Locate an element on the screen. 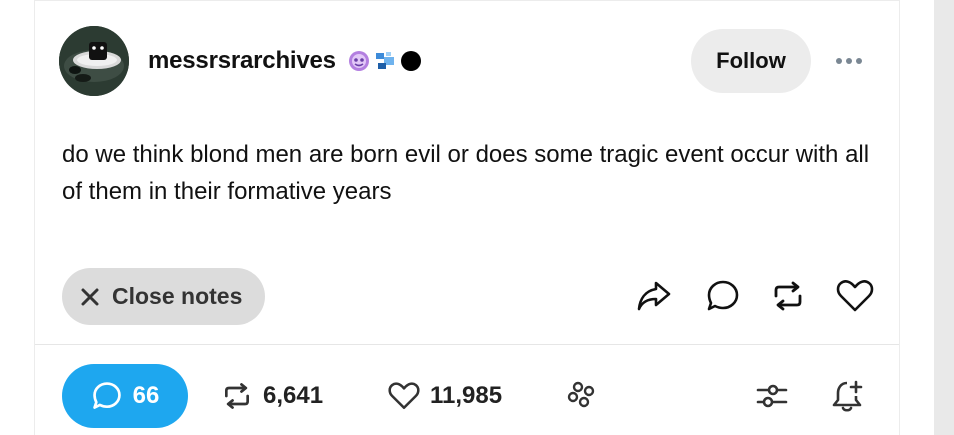  community-notes-tab is located at coordinates (582, 396).